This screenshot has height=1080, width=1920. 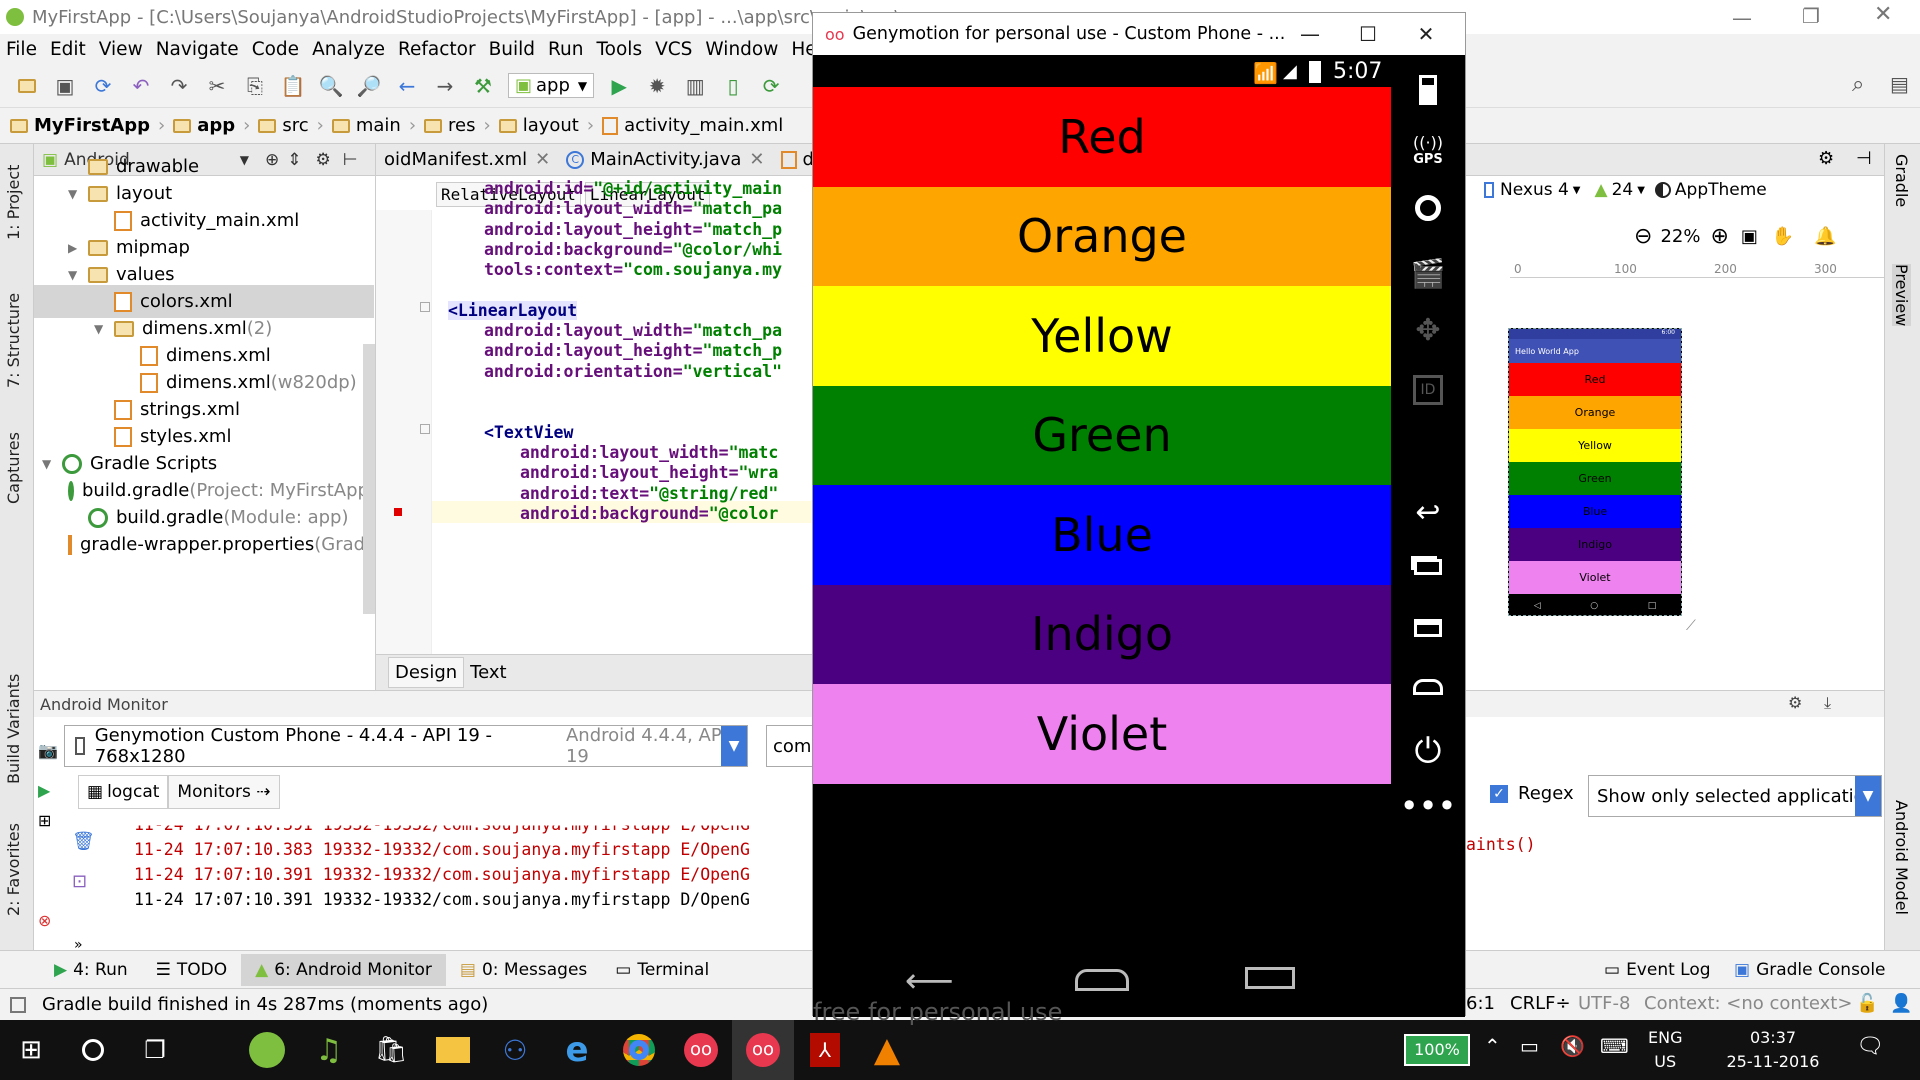 I want to click on recent-apps-button-icon, so click(x=1428, y=567).